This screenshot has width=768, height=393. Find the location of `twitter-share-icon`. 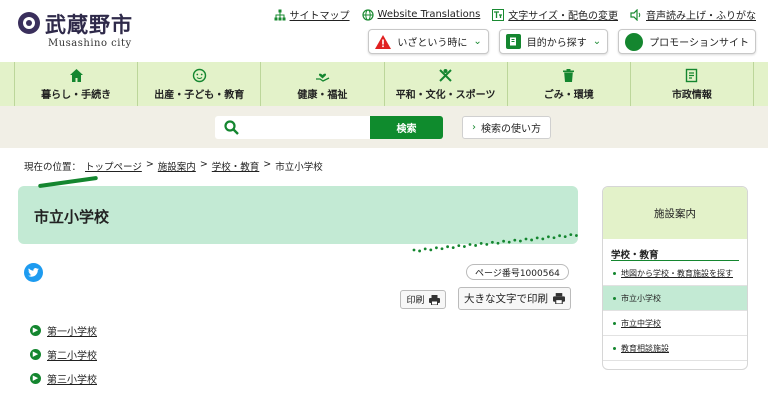

twitter-share-icon is located at coordinates (33, 272).